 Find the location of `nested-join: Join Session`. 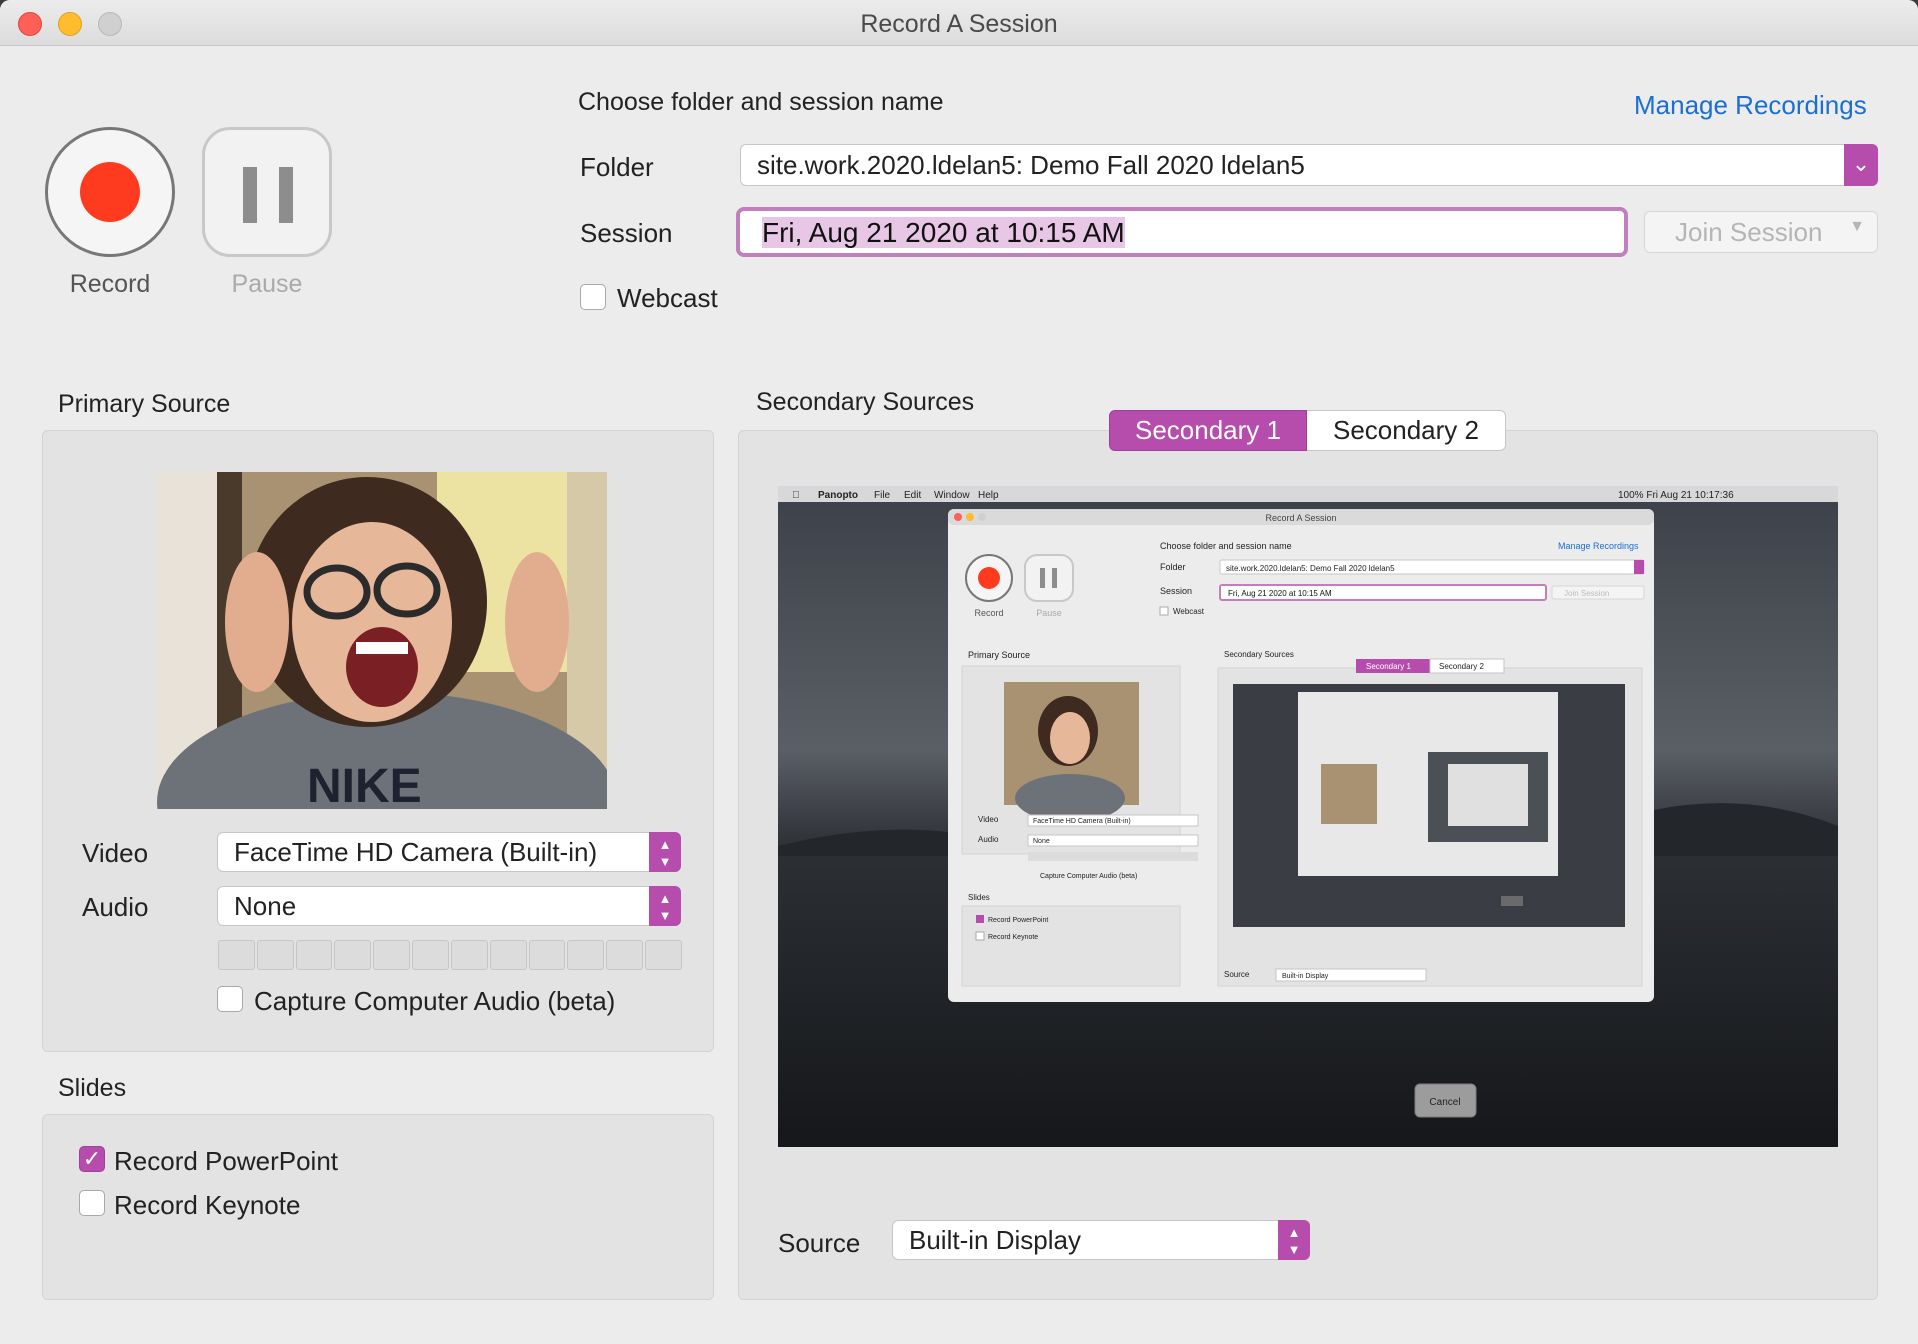

nested-join: Join Session is located at coordinates (1586, 593).